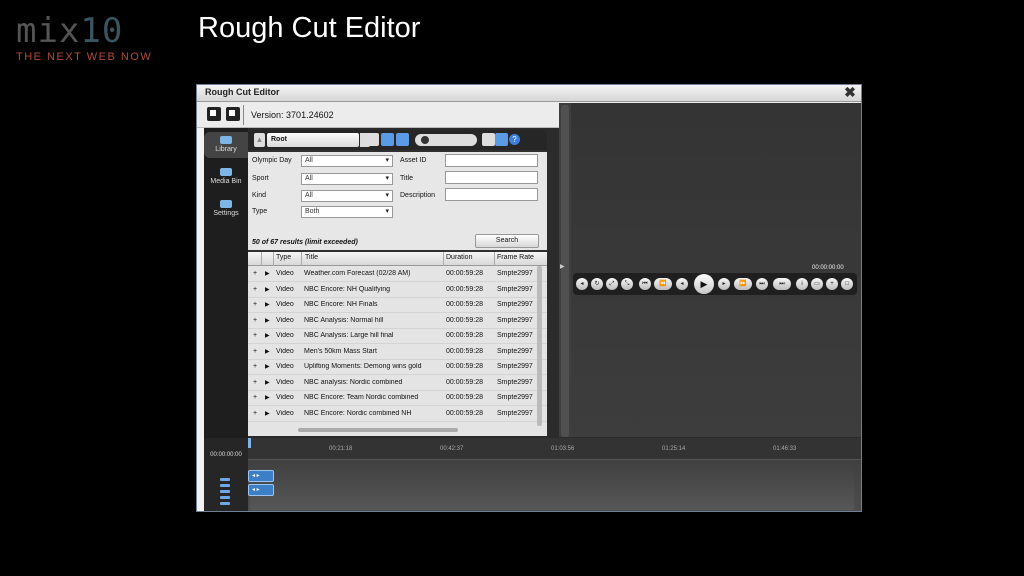  I want to click on close-button: ✖, so click(850, 92).